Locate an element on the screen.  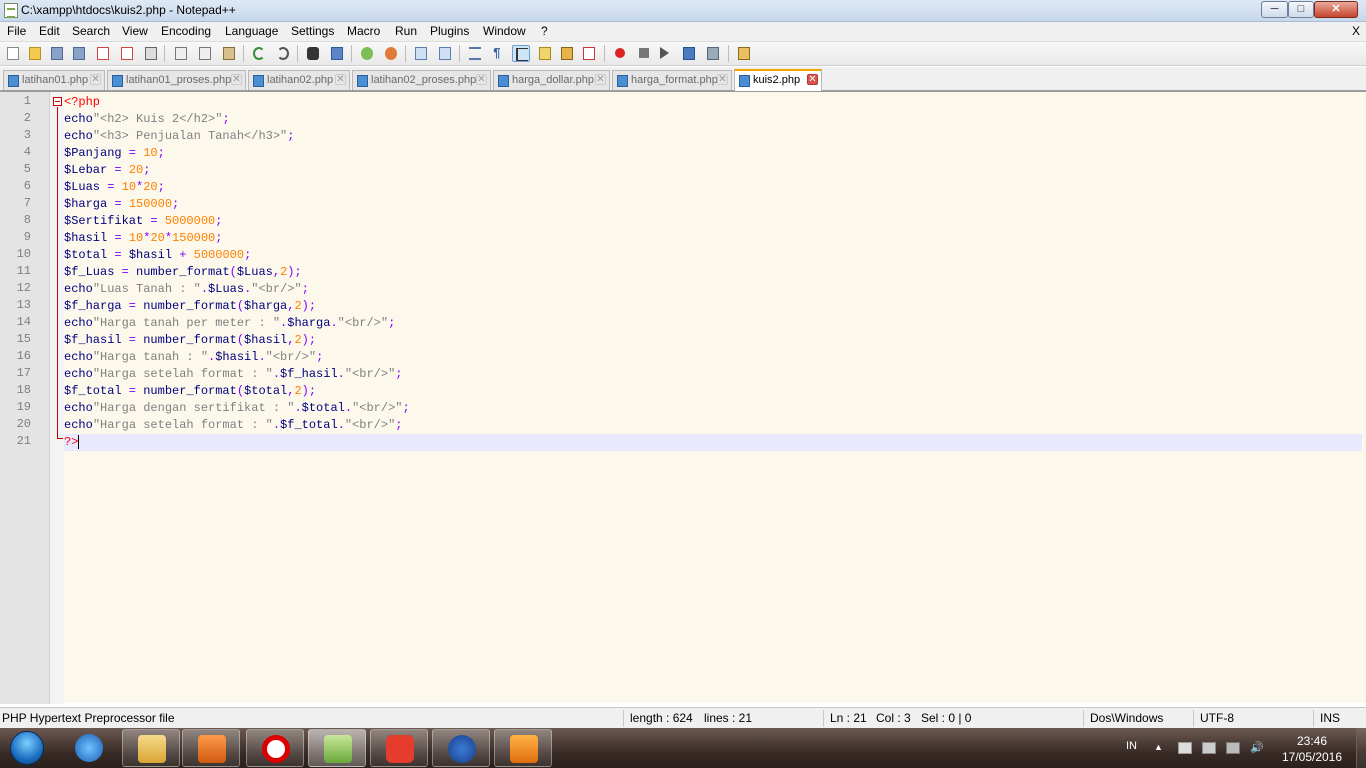
tab-kuis2: kuis2.php ✕ is located at coordinates (778, 80).